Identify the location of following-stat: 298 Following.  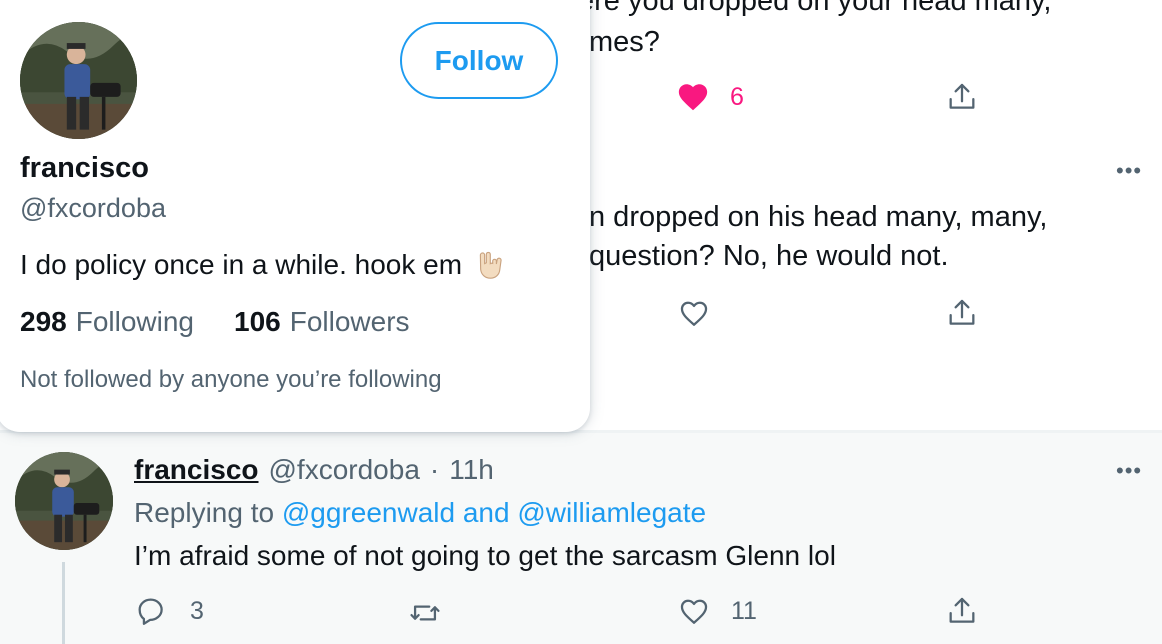
(107, 322).